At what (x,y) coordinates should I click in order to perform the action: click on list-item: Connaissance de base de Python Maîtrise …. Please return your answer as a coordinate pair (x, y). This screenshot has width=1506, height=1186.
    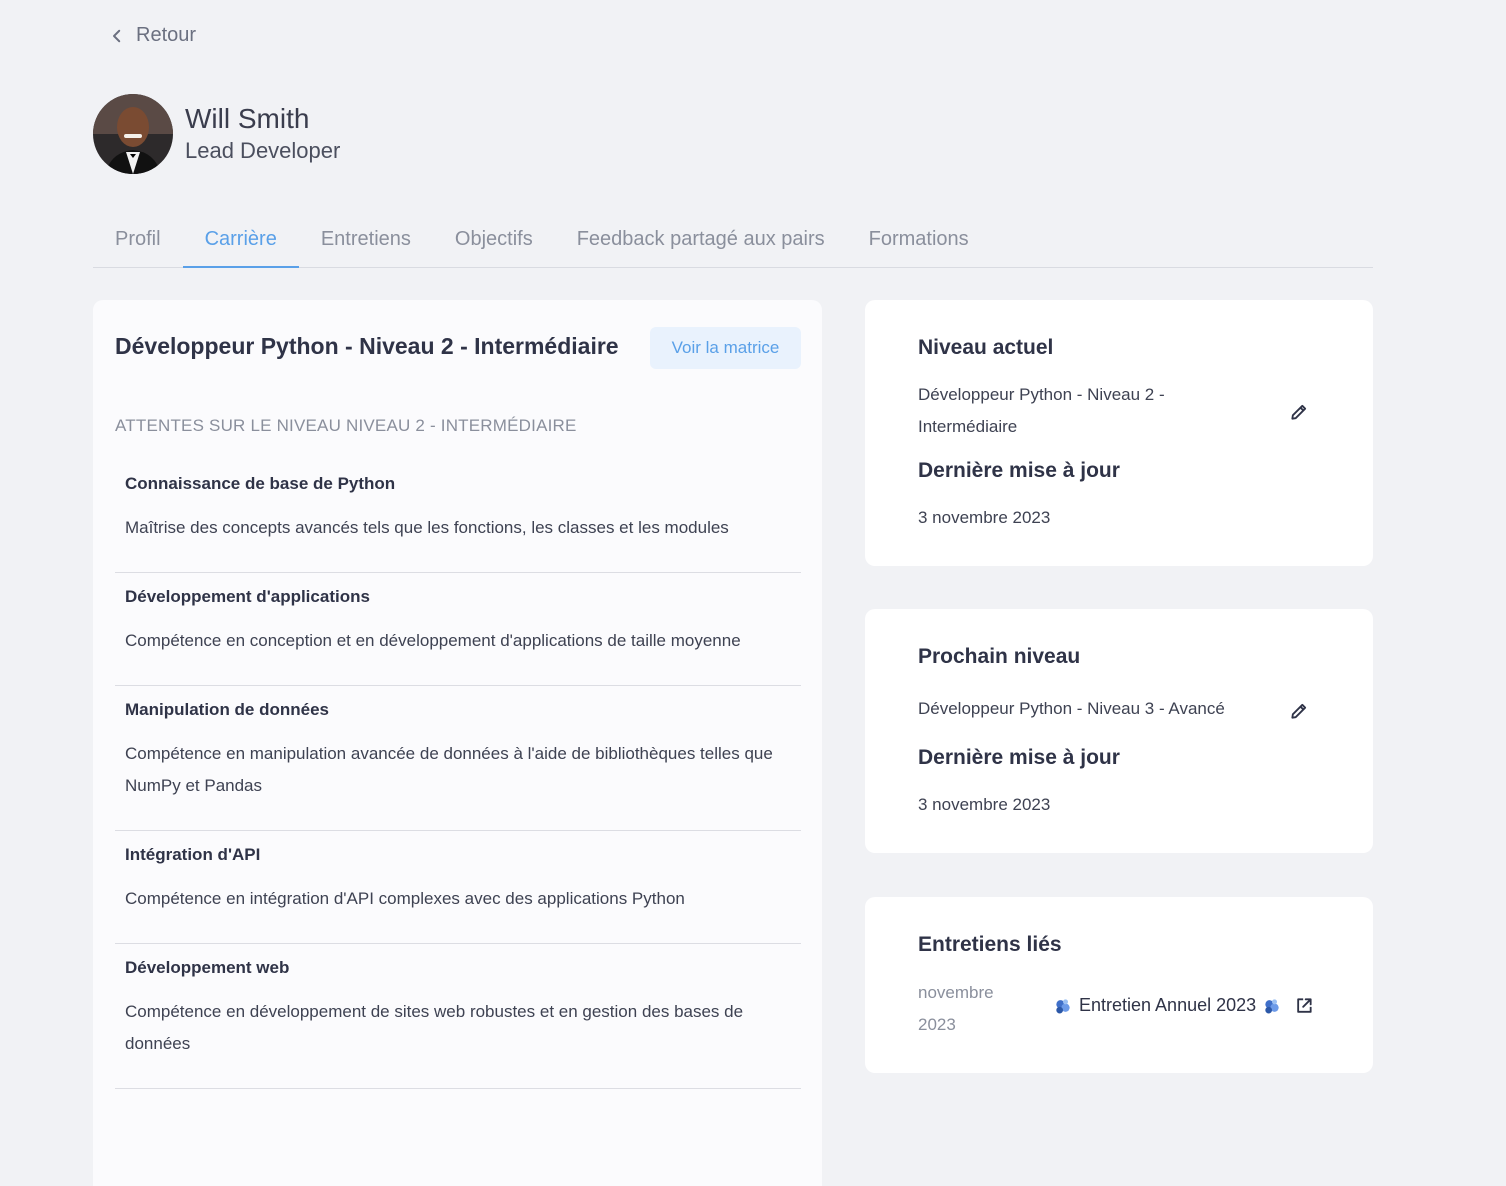
    Looking at the image, I should click on (458, 516).